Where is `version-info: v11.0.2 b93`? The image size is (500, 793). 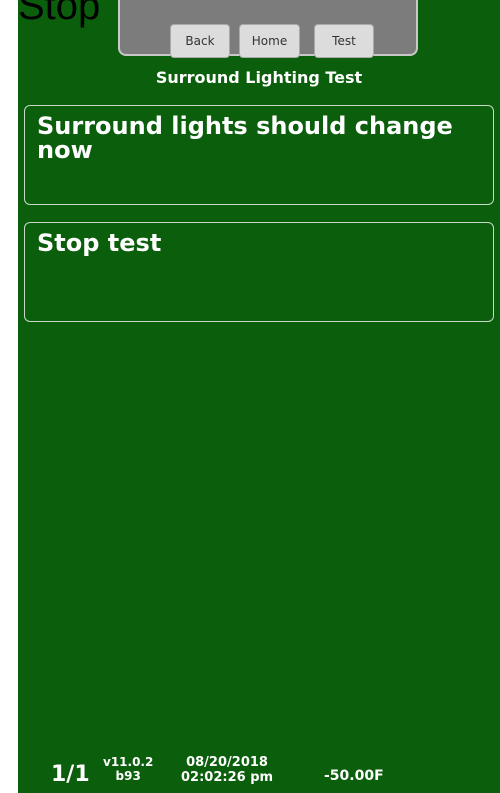 version-info: v11.0.2 b93 is located at coordinates (128, 774).